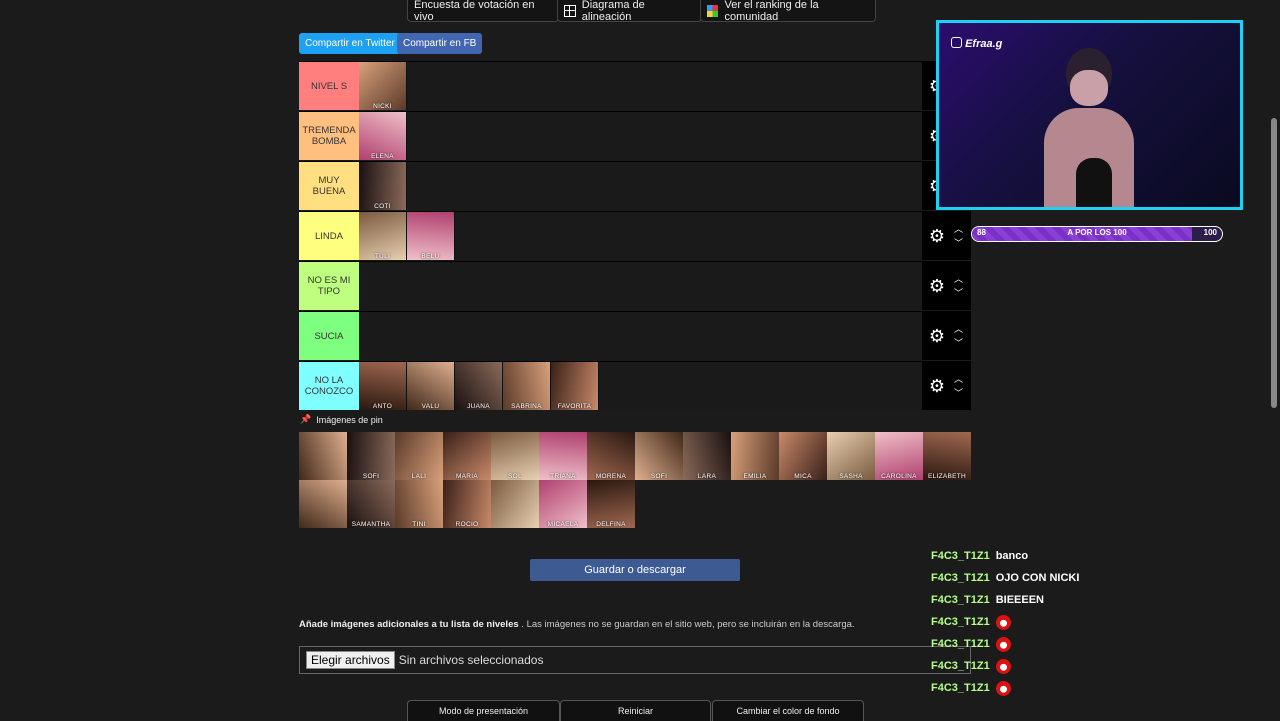 The height and width of the screenshot is (721, 1280). I want to click on thumb-caption: ELENA, so click(382, 156).